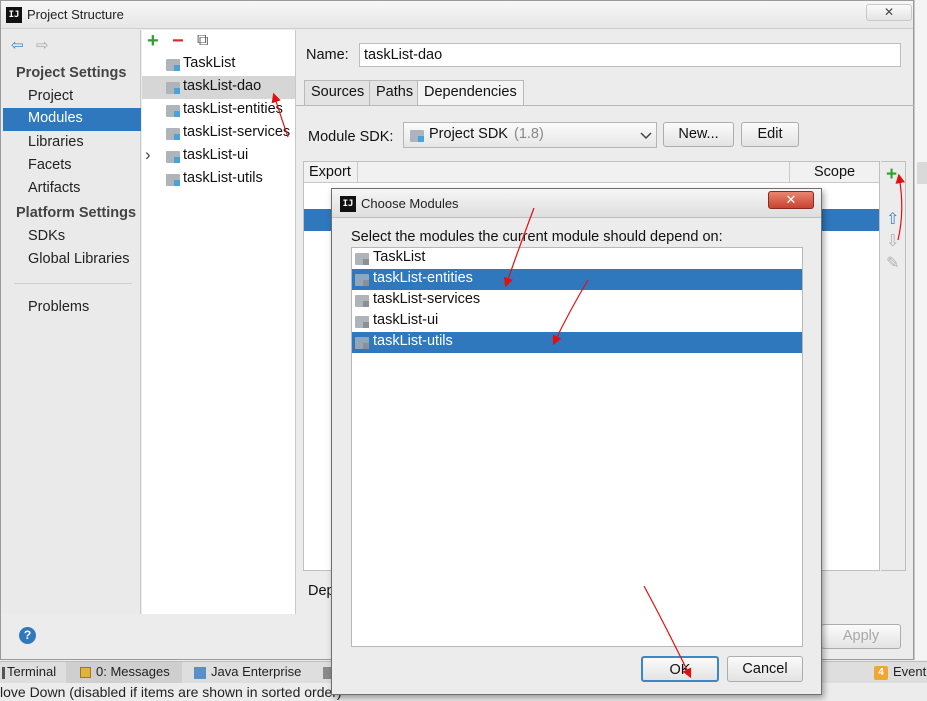 Image resolution: width=927 pixels, height=701 pixels. I want to click on nav-item-modules: Modules, so click(72, 119).